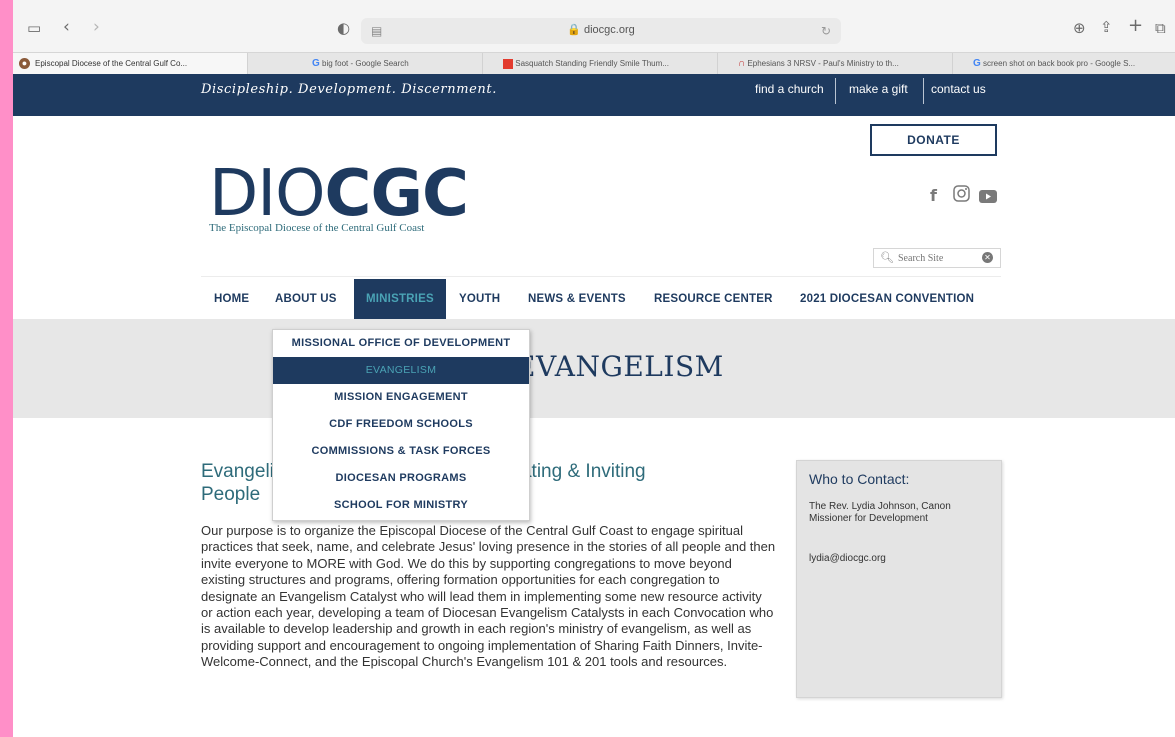 The height and width of the screenshot is (737, 1175). What do you see at coordinates (826, 31) in the screenshot?
I see `reload-icon: ↻` at bounding box center [826, 31].